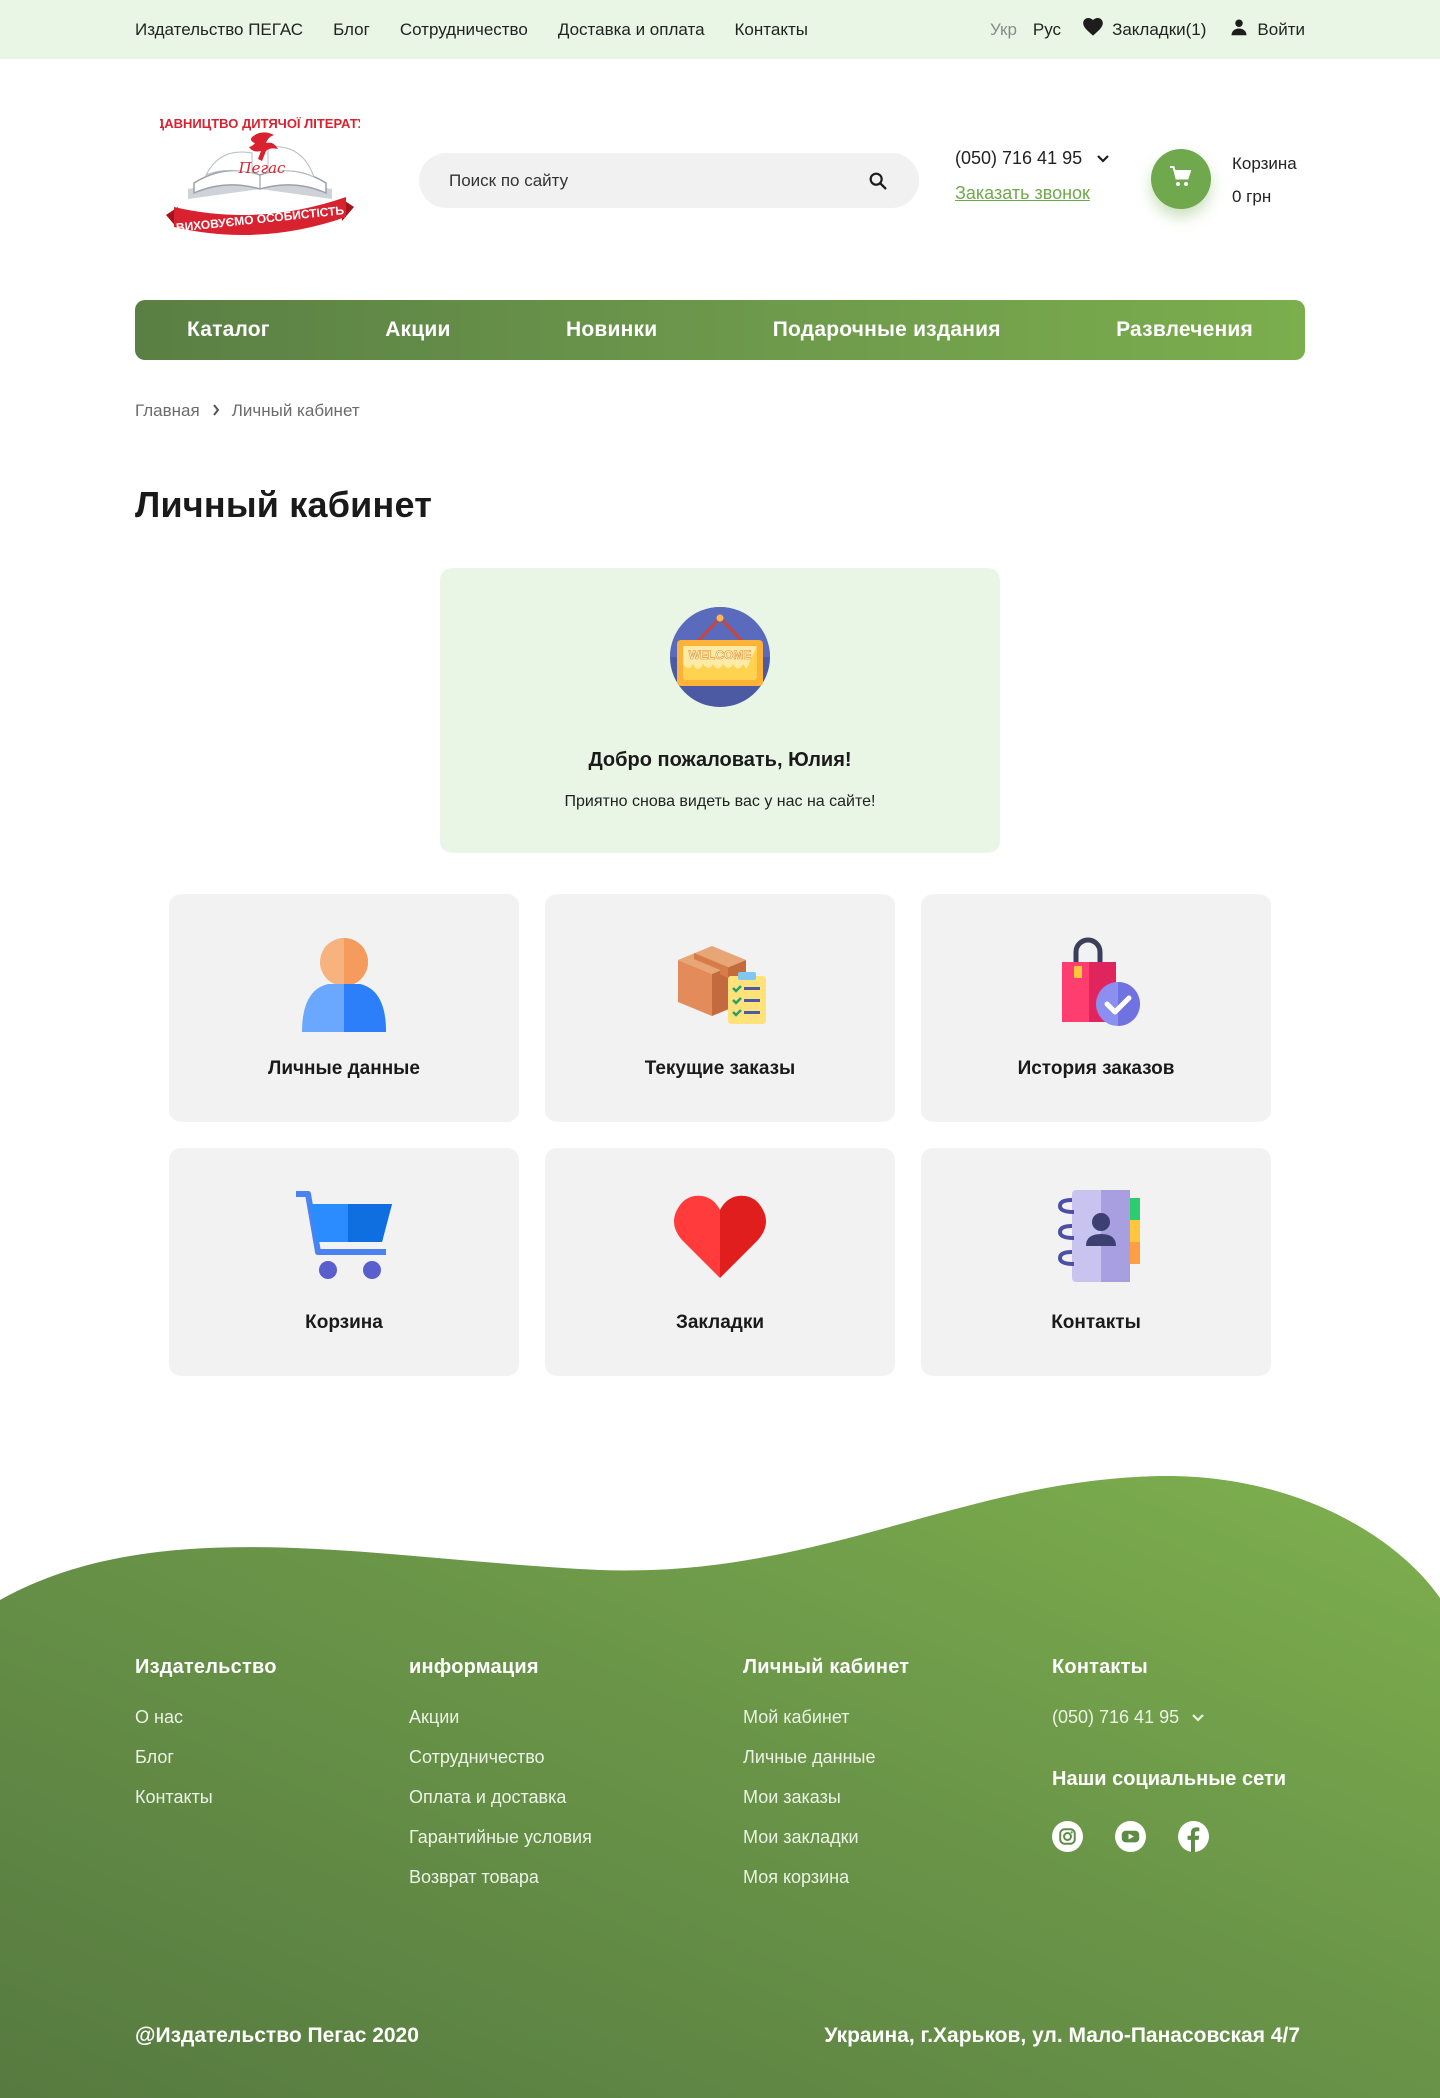 This screenshot has height=2098, width=1440. Describe the element at coordinates (1264, 180) in the screenshot. I see `header-cart-info: Корзина 0 грн` at that location.